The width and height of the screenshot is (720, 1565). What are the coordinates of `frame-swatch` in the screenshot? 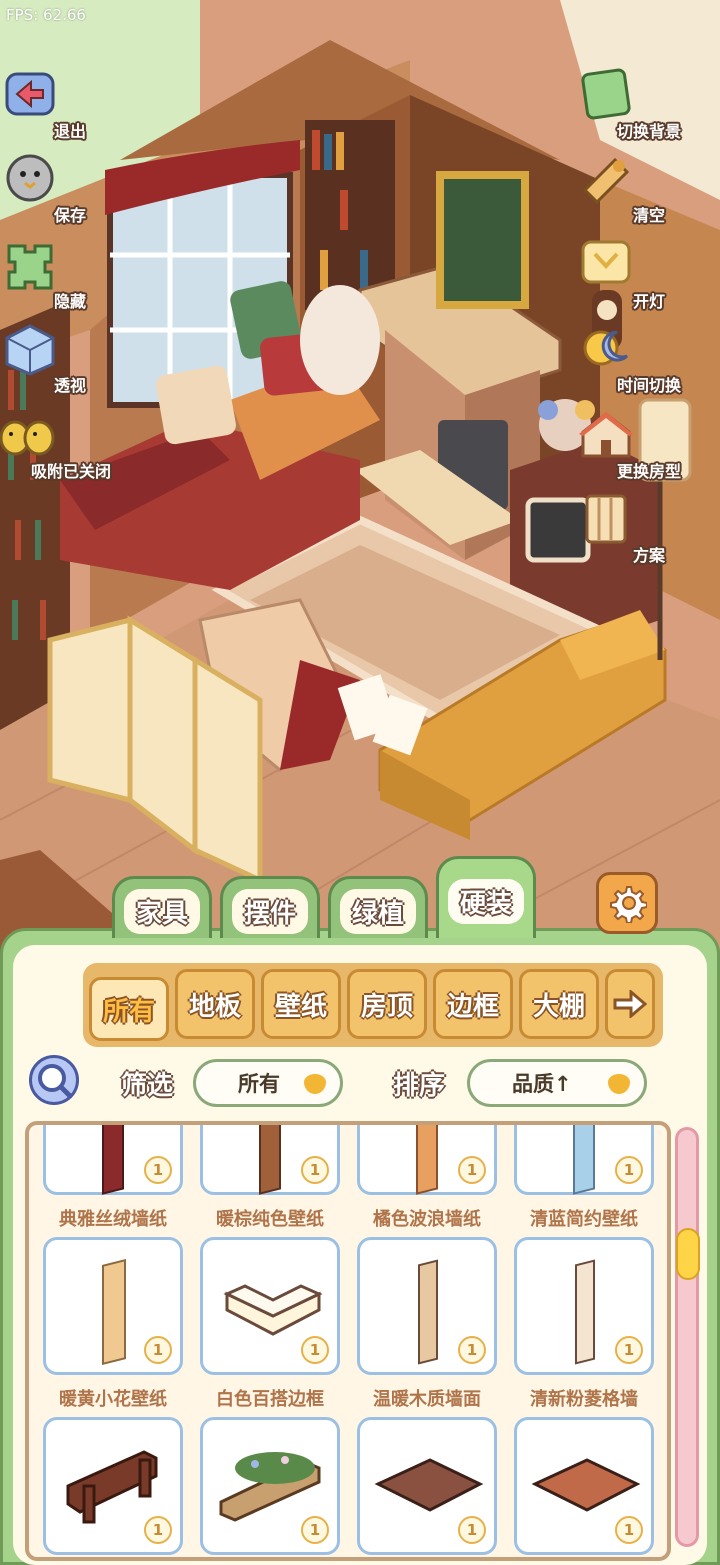 It's located at (273, 1310).